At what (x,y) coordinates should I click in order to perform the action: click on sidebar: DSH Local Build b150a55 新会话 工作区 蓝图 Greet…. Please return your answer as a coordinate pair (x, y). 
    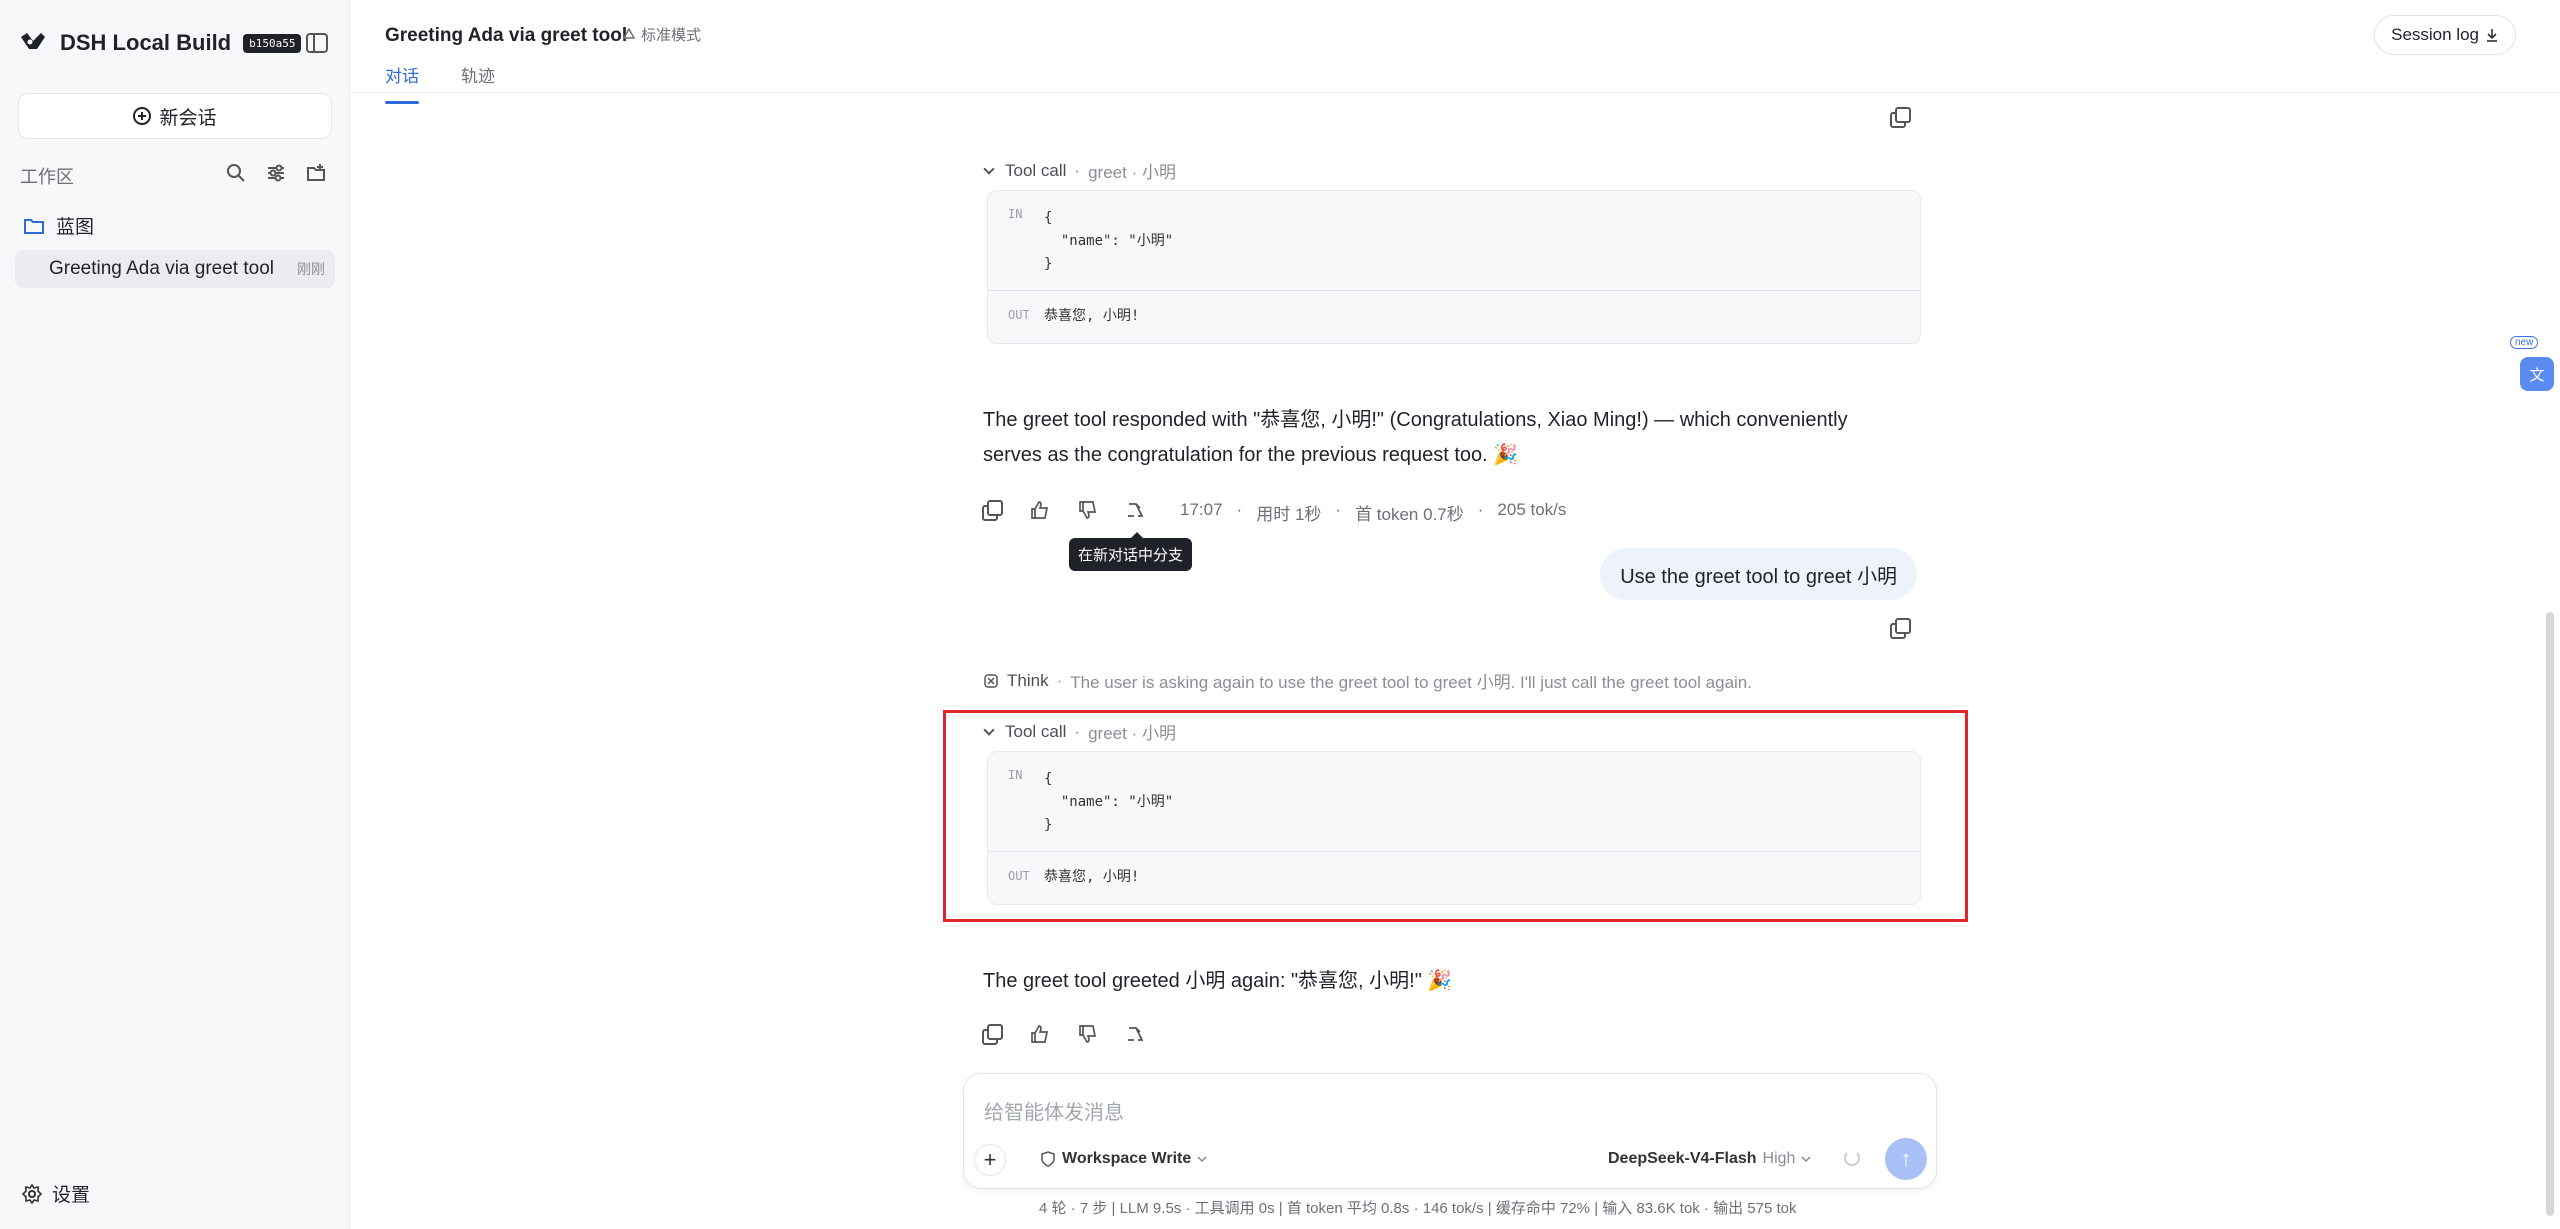
    Looking at the image, I should click on (175, 614).